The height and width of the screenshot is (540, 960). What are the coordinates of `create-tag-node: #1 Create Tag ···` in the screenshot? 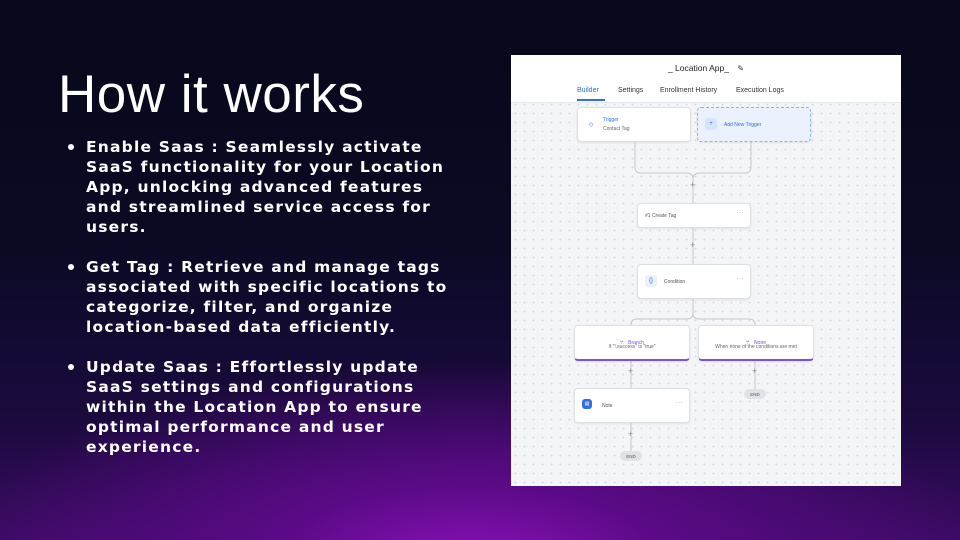 It's located at (694, 215).